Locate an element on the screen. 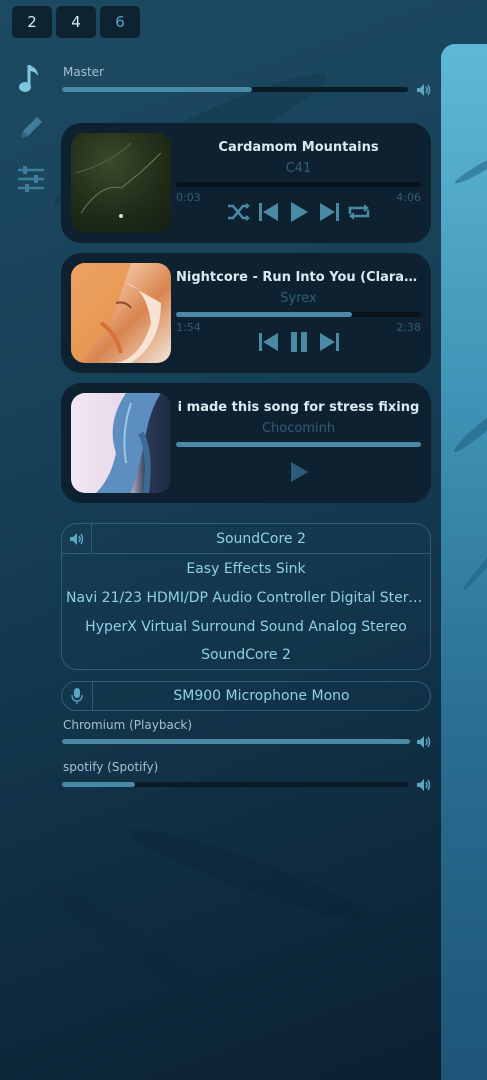 The image size is (487, 1080). stream-label: spotify (Spotify) is located at coordinates (111, 767).